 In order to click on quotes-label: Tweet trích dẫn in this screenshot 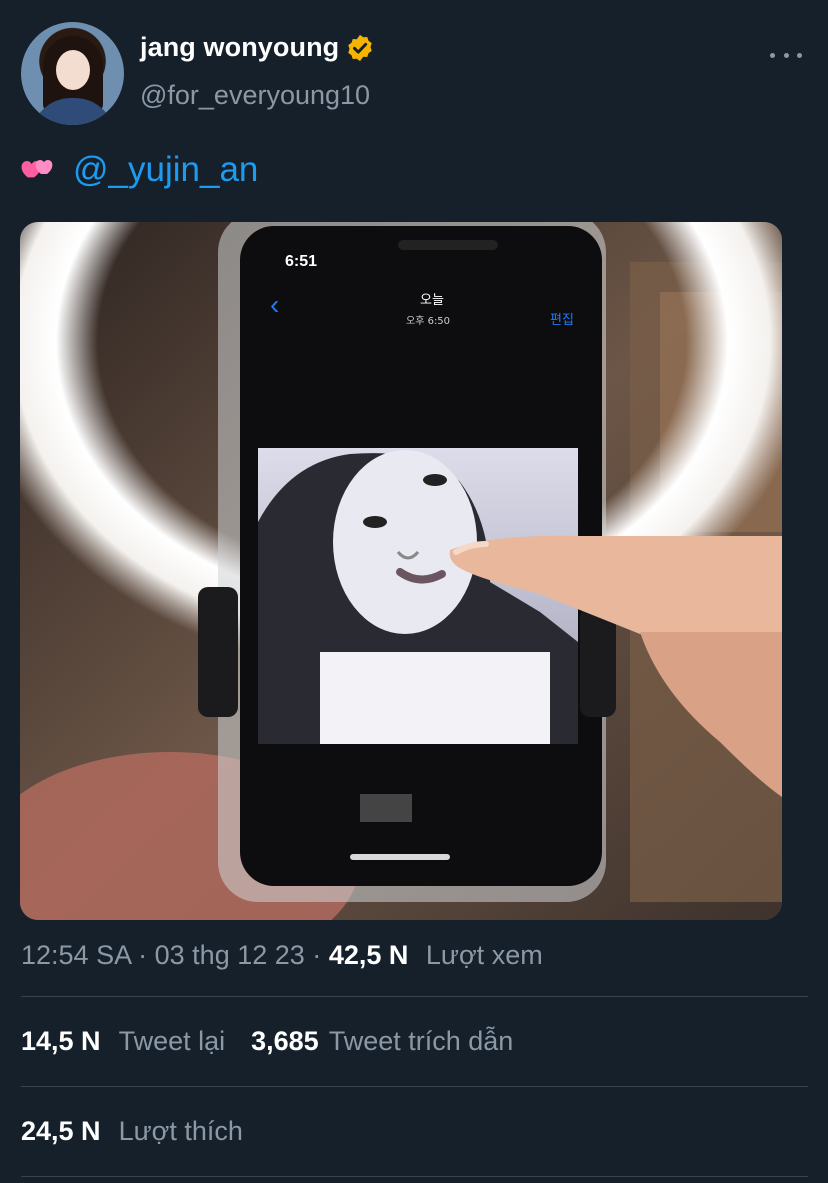, I will do `click(421, 1041)`.